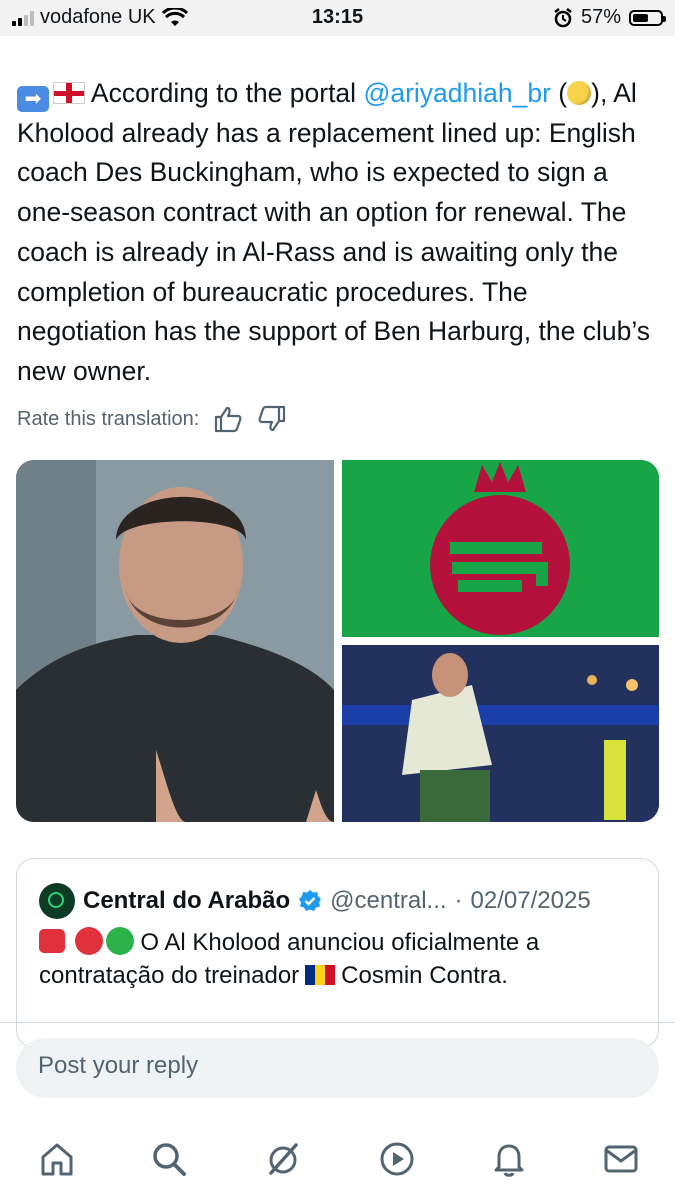  I want to click on moon-icon, so click(579, 93).